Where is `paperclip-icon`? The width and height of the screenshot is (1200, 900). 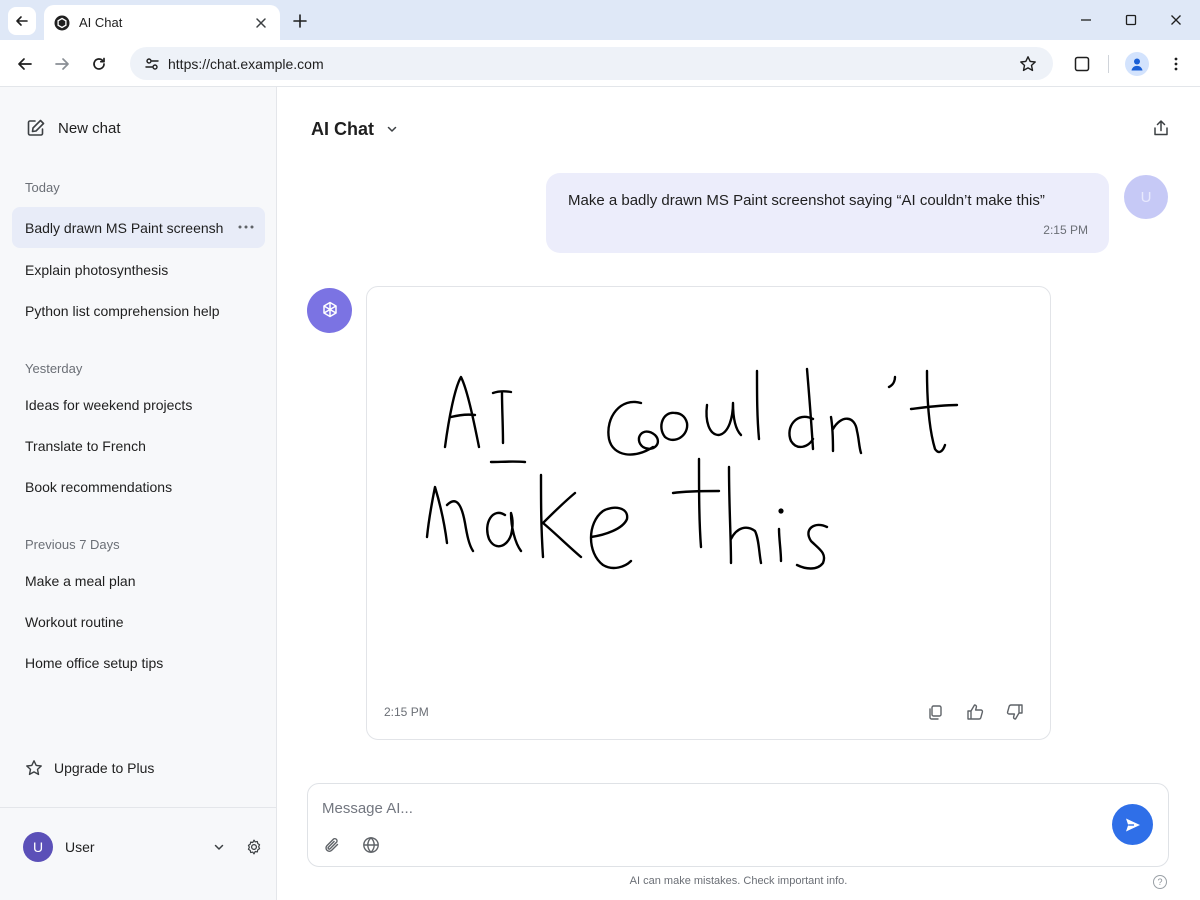
paperclip-icon is located at coordinates (332, 845).